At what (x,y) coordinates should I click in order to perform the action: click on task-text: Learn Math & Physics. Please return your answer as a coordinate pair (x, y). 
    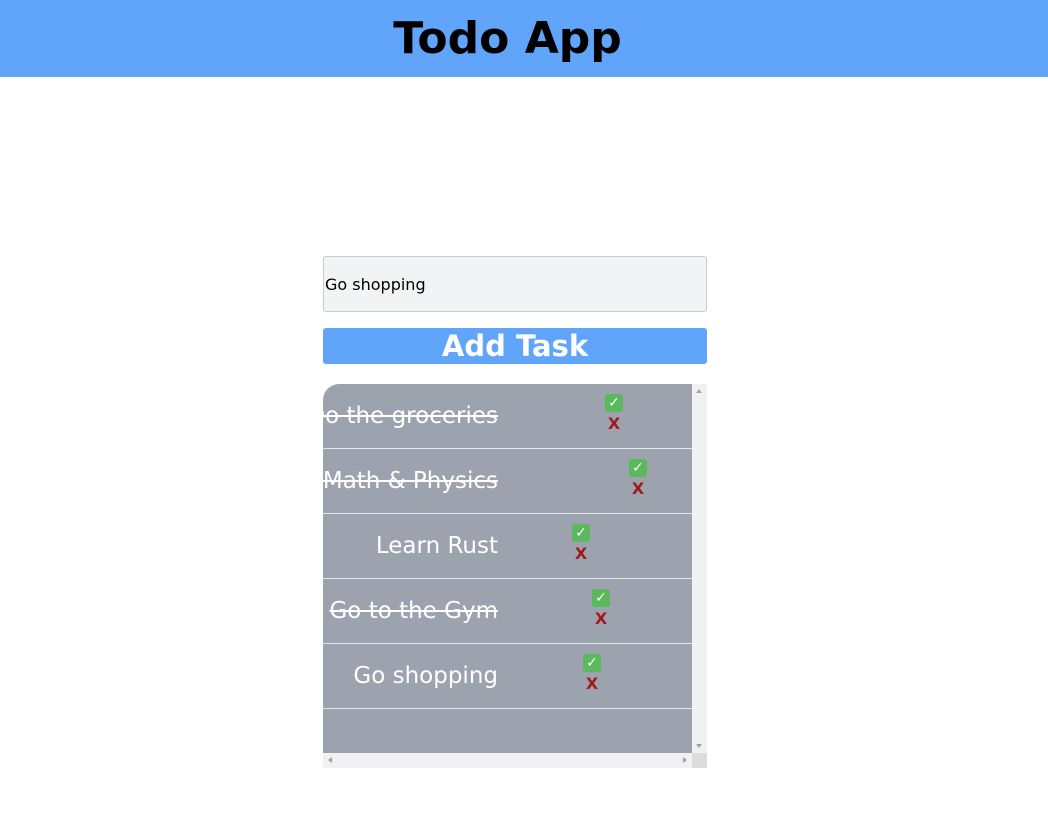
    Looking at the image, I should click on (410, 481).